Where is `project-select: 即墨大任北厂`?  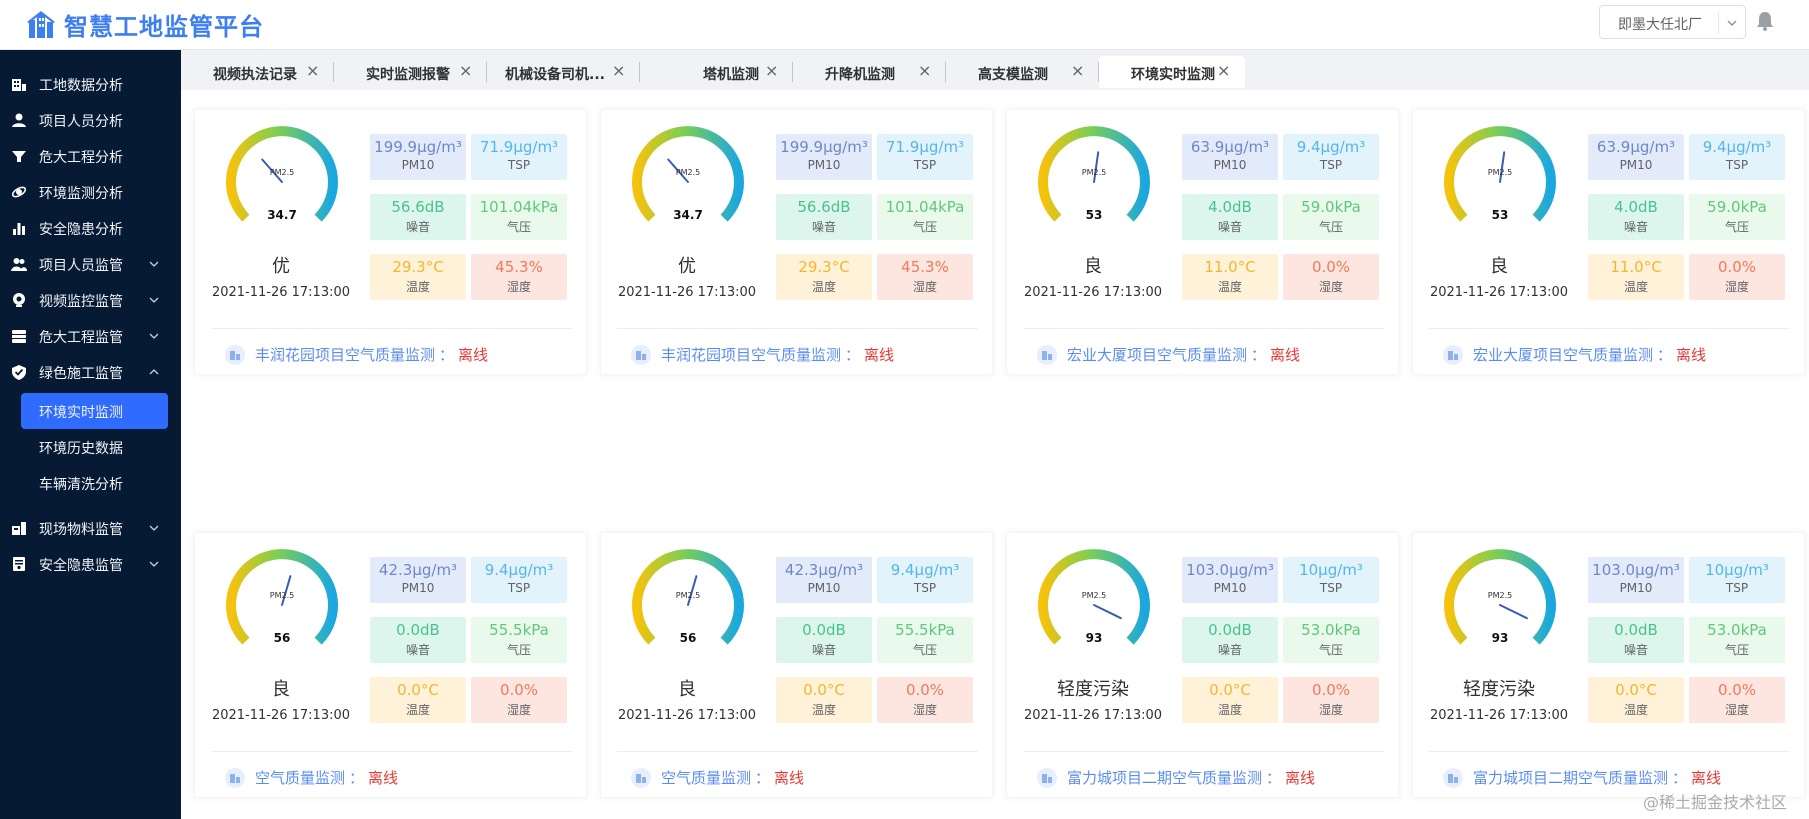
project-select: 即墨大任北厂 is located at coordinates (1672, 22).